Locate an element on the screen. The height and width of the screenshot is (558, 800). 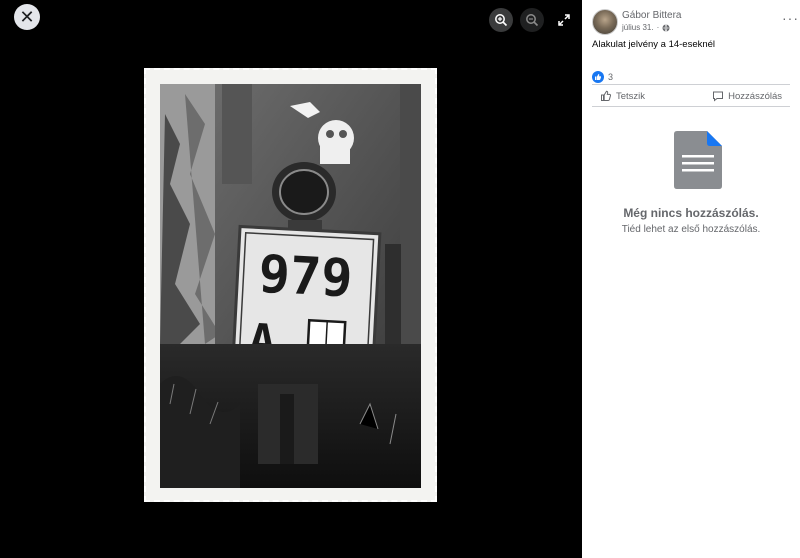
post-date-text: július 31. is located at coordinates (638, 27).